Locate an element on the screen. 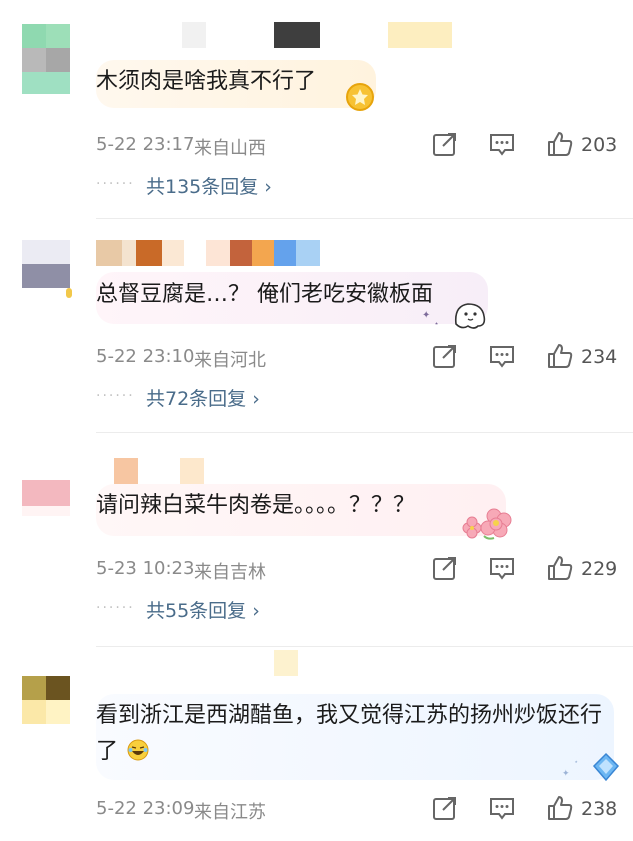 This screenshot has width=633, height=841. gold-medal-icon is located at coordinates (360, 97).